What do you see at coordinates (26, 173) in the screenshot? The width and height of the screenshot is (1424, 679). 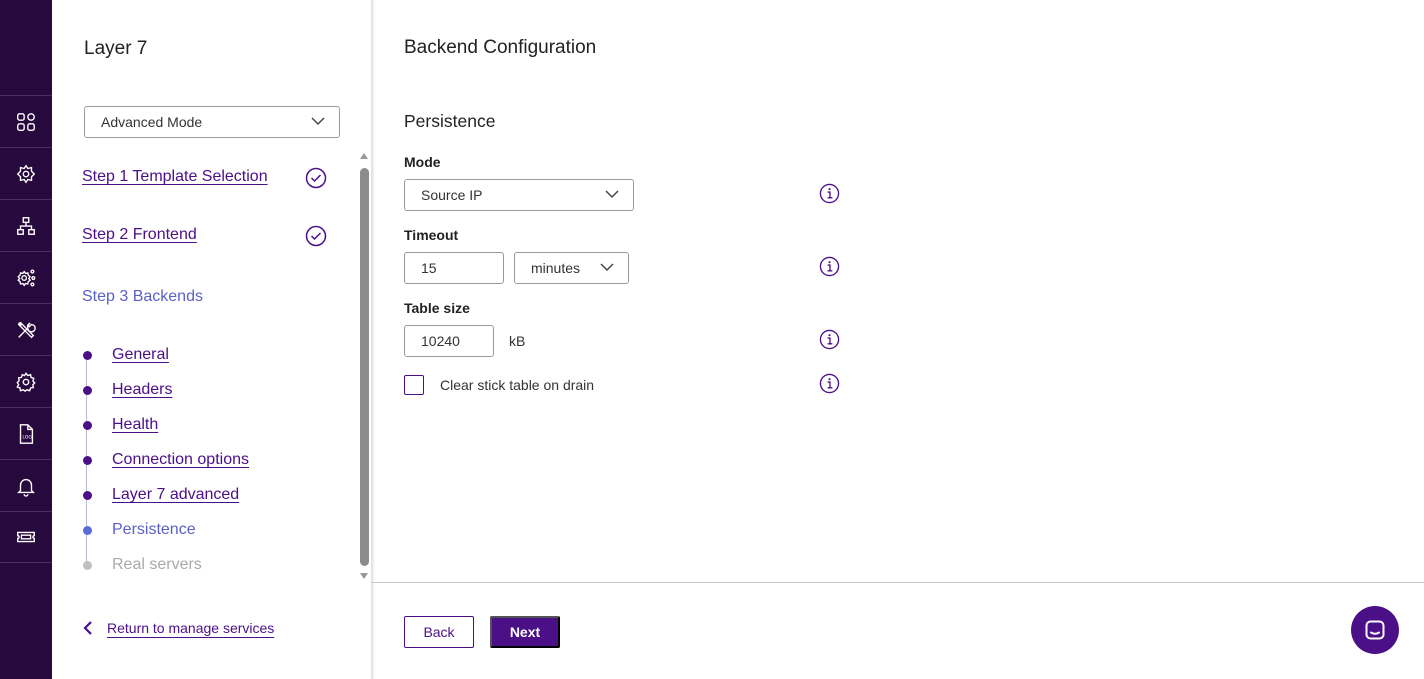 I see `services-icon` at bounding box center [26, 173].